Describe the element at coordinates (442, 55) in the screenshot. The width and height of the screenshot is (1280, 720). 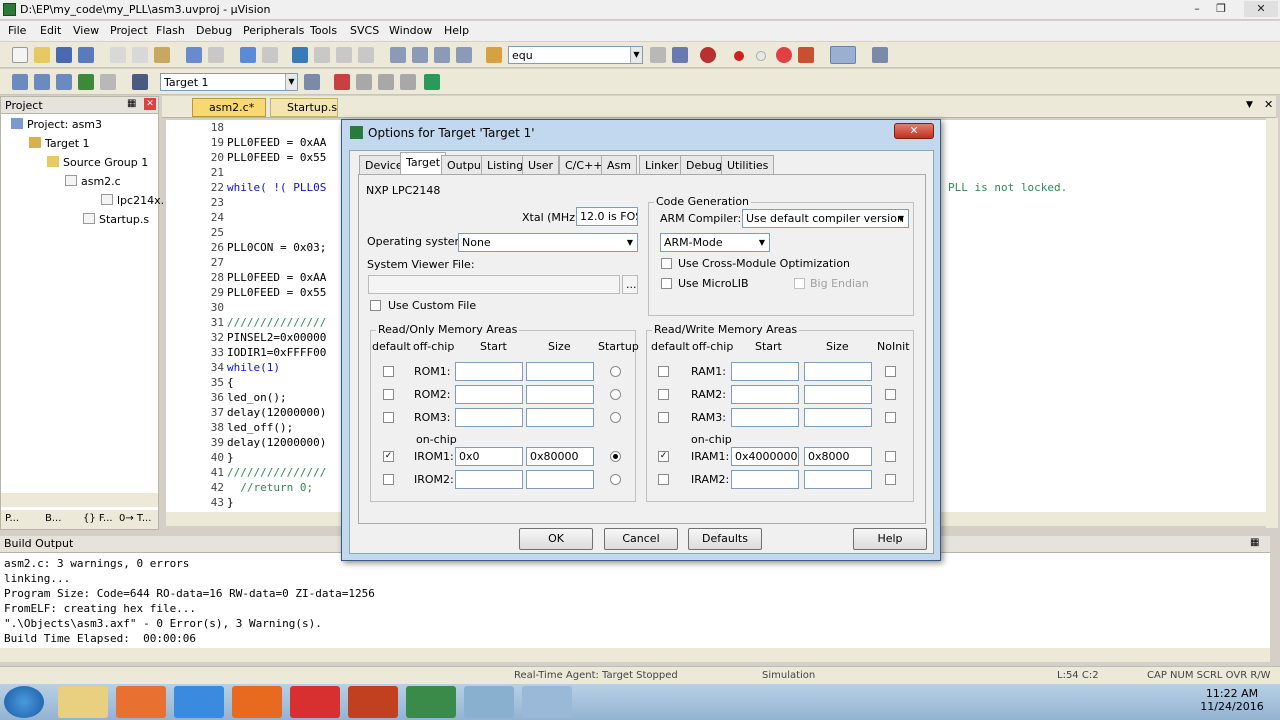
I see `comment-icon` at that location.